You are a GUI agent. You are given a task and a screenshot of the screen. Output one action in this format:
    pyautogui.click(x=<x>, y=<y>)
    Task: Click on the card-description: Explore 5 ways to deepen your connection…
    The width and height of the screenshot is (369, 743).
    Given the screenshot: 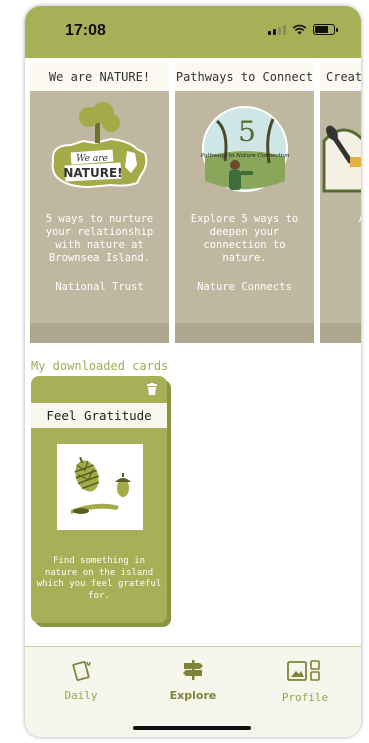 What is the action you would take?
    pyautogui.click(x=244, y=238)
    